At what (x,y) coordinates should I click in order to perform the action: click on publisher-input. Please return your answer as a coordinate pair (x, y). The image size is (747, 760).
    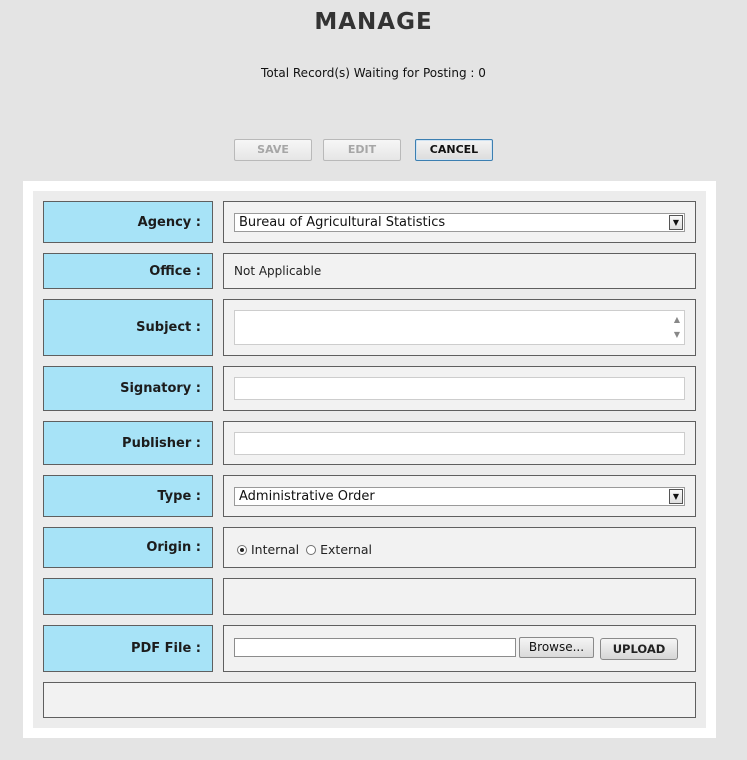
    Looking at the image, I should click on (459, 443).